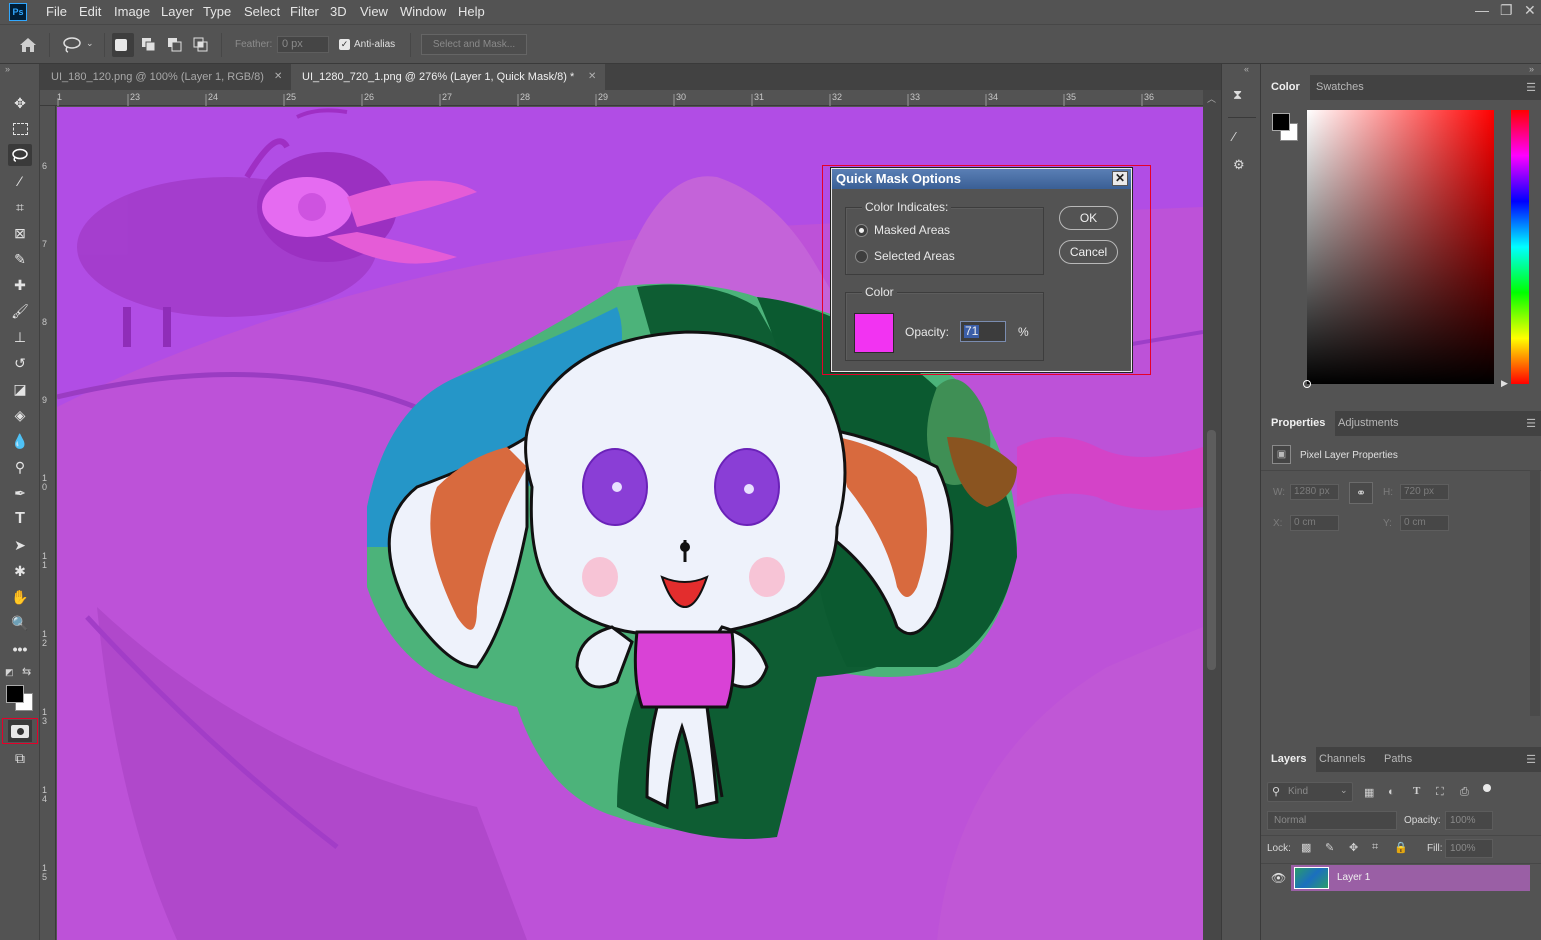 The height and width of the screenshot is (940, 1541). I want to click on menu-view: View, so click(374, 11).